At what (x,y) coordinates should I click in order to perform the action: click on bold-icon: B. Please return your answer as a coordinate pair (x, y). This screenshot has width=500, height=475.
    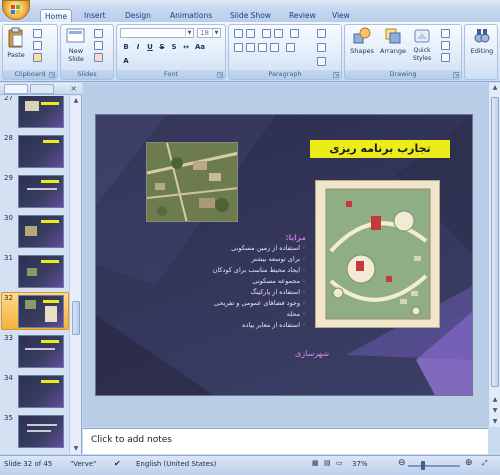
    Looking at the image, I should click on (126, 47).